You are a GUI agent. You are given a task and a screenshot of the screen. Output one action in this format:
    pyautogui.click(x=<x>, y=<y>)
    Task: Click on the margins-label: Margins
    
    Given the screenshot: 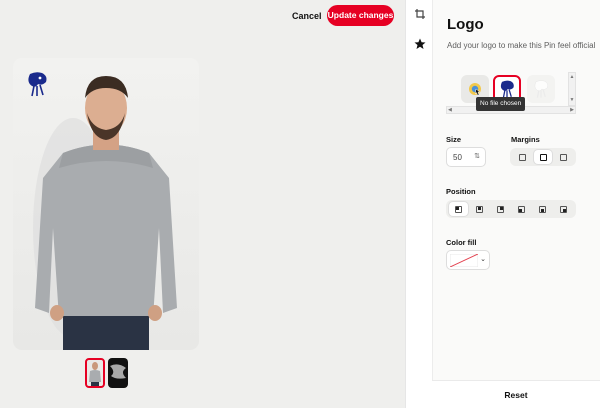 What is the action you would take?
    pyautogui.click(x=525, y=139)
    